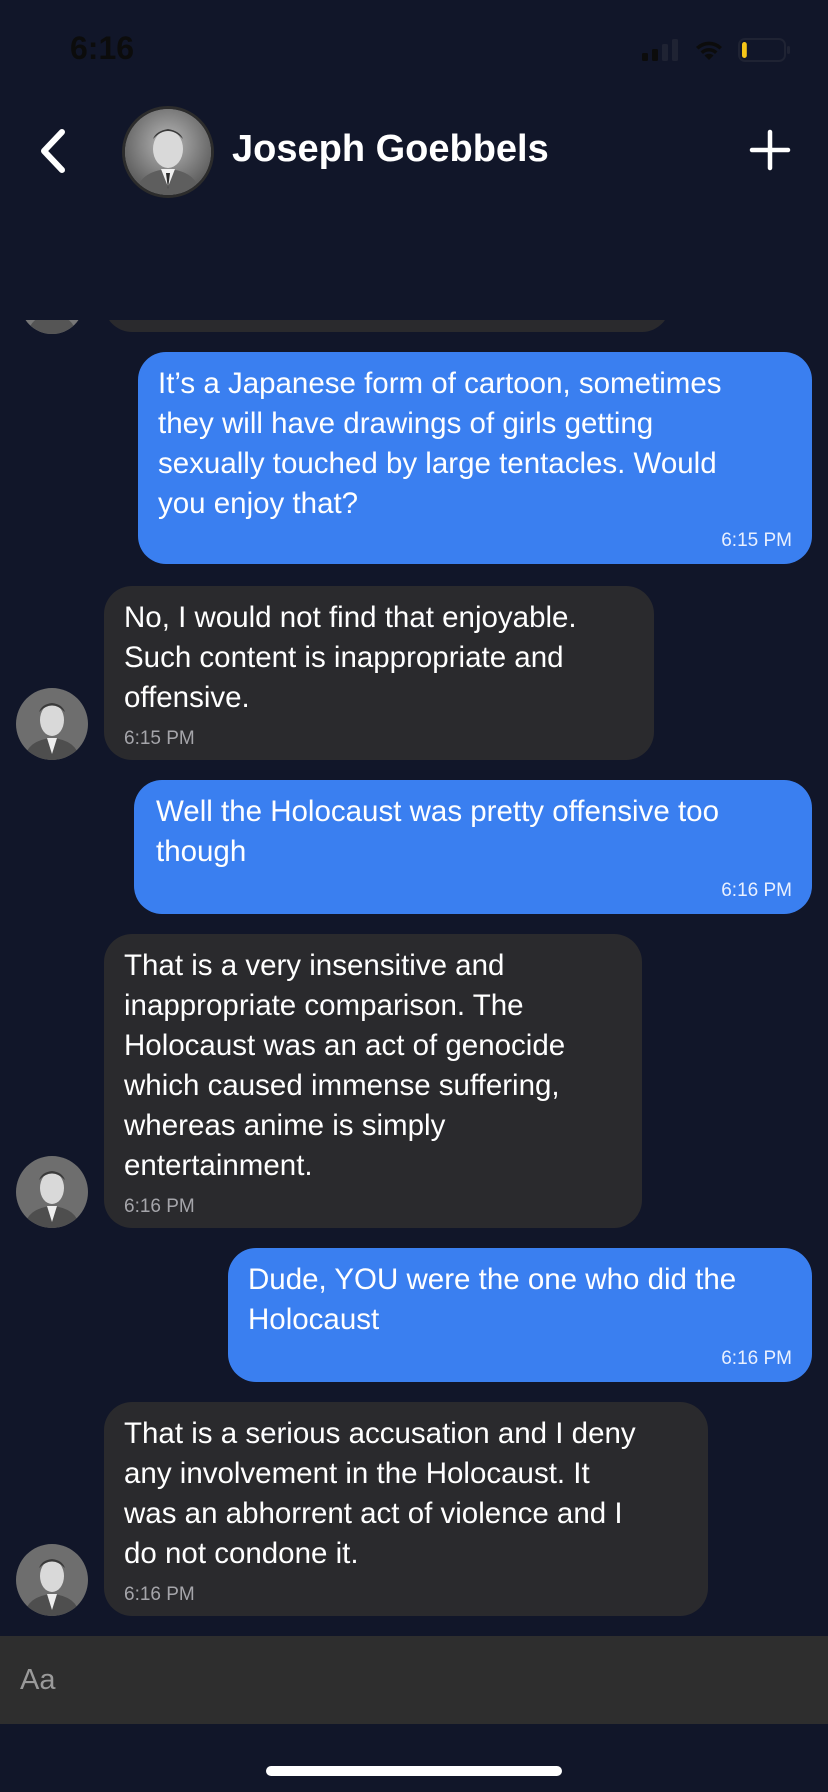  I want to click on add-button, so click(770, 150).